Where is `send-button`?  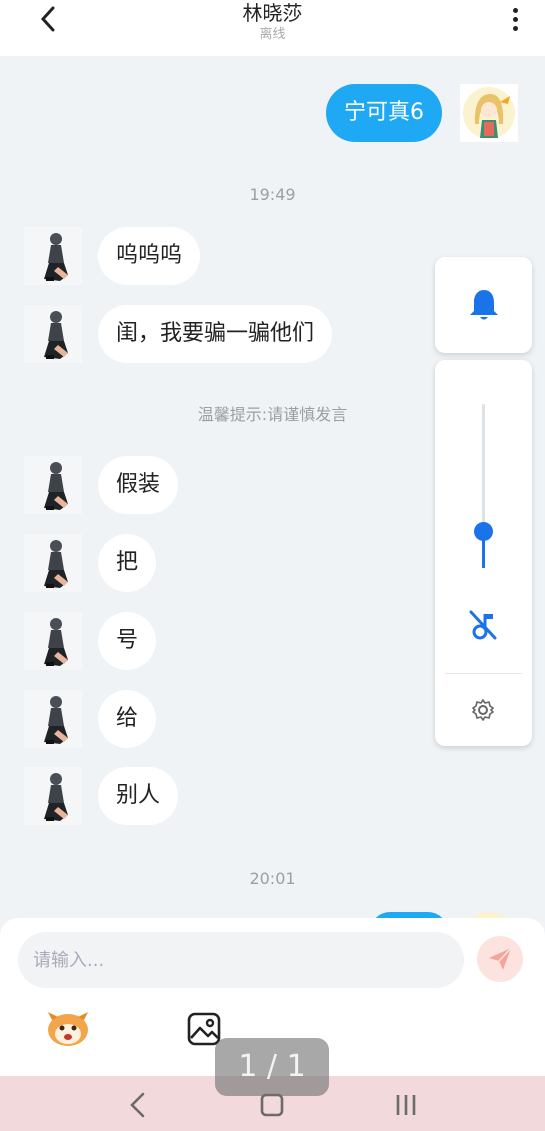
send-button is located at coordinates (500, 959).